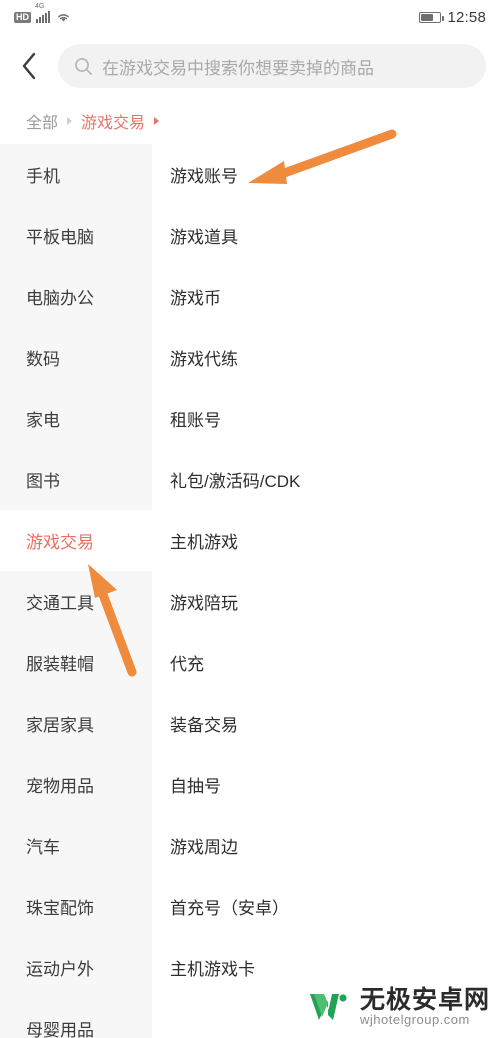  Describe the element at coordinates (326, 174) in the screenshot. I see `subcategory-item-game-account: 游戏账号` at that location.